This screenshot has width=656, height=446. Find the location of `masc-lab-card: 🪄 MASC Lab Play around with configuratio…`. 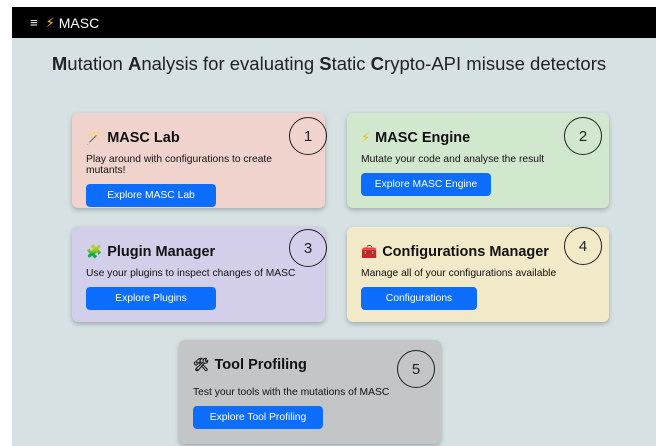

masc-lab-card: 🪄 MASC Lab Play around with configuratio… is located at coordinates (199, 160).